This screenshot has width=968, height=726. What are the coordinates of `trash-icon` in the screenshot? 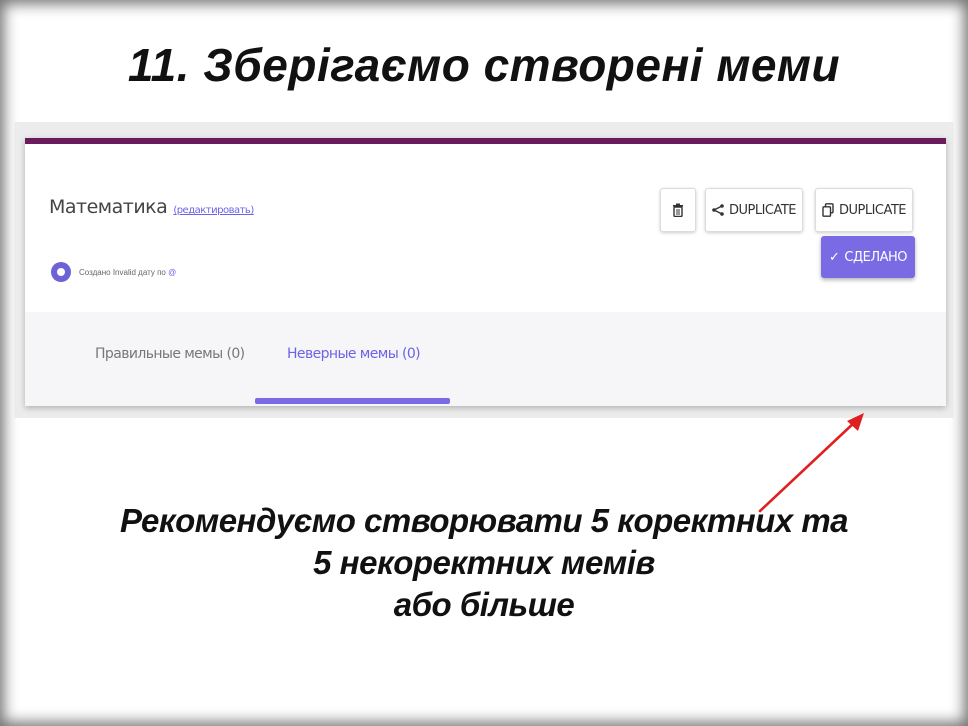 It's located at (678, 210).